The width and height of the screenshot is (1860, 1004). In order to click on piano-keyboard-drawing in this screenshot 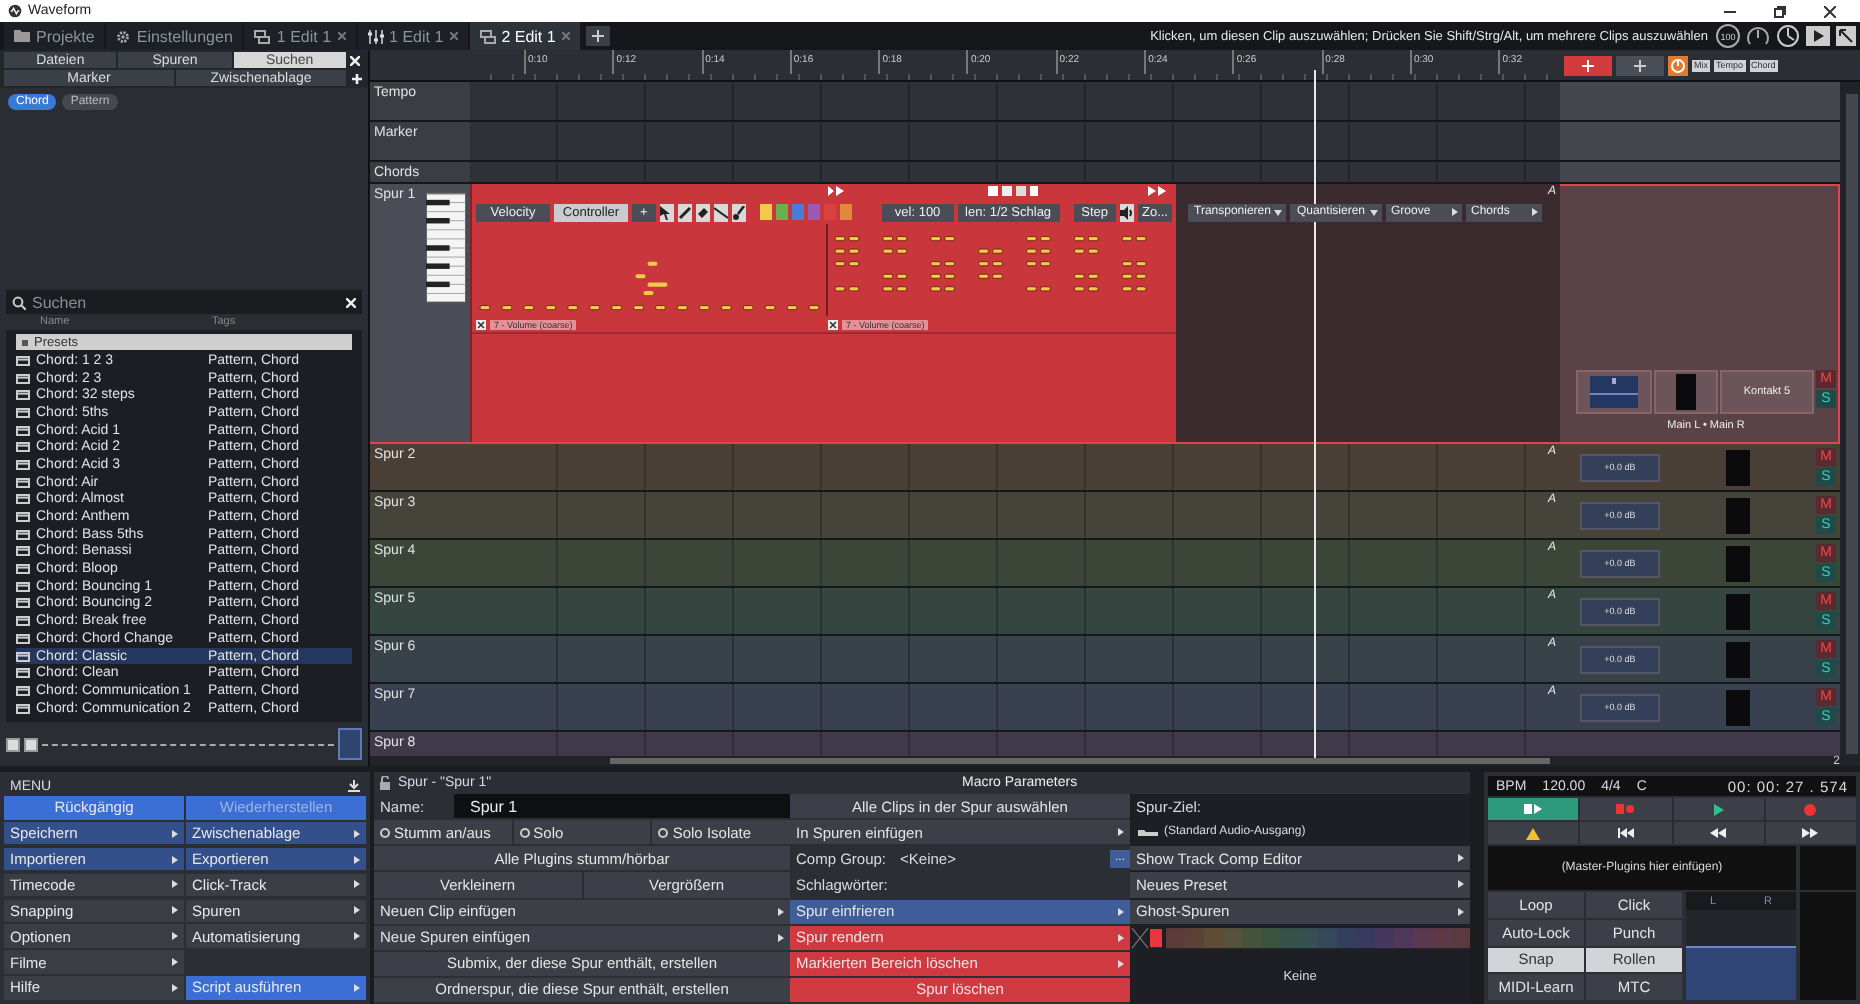, I will do `click(446, 248)`.